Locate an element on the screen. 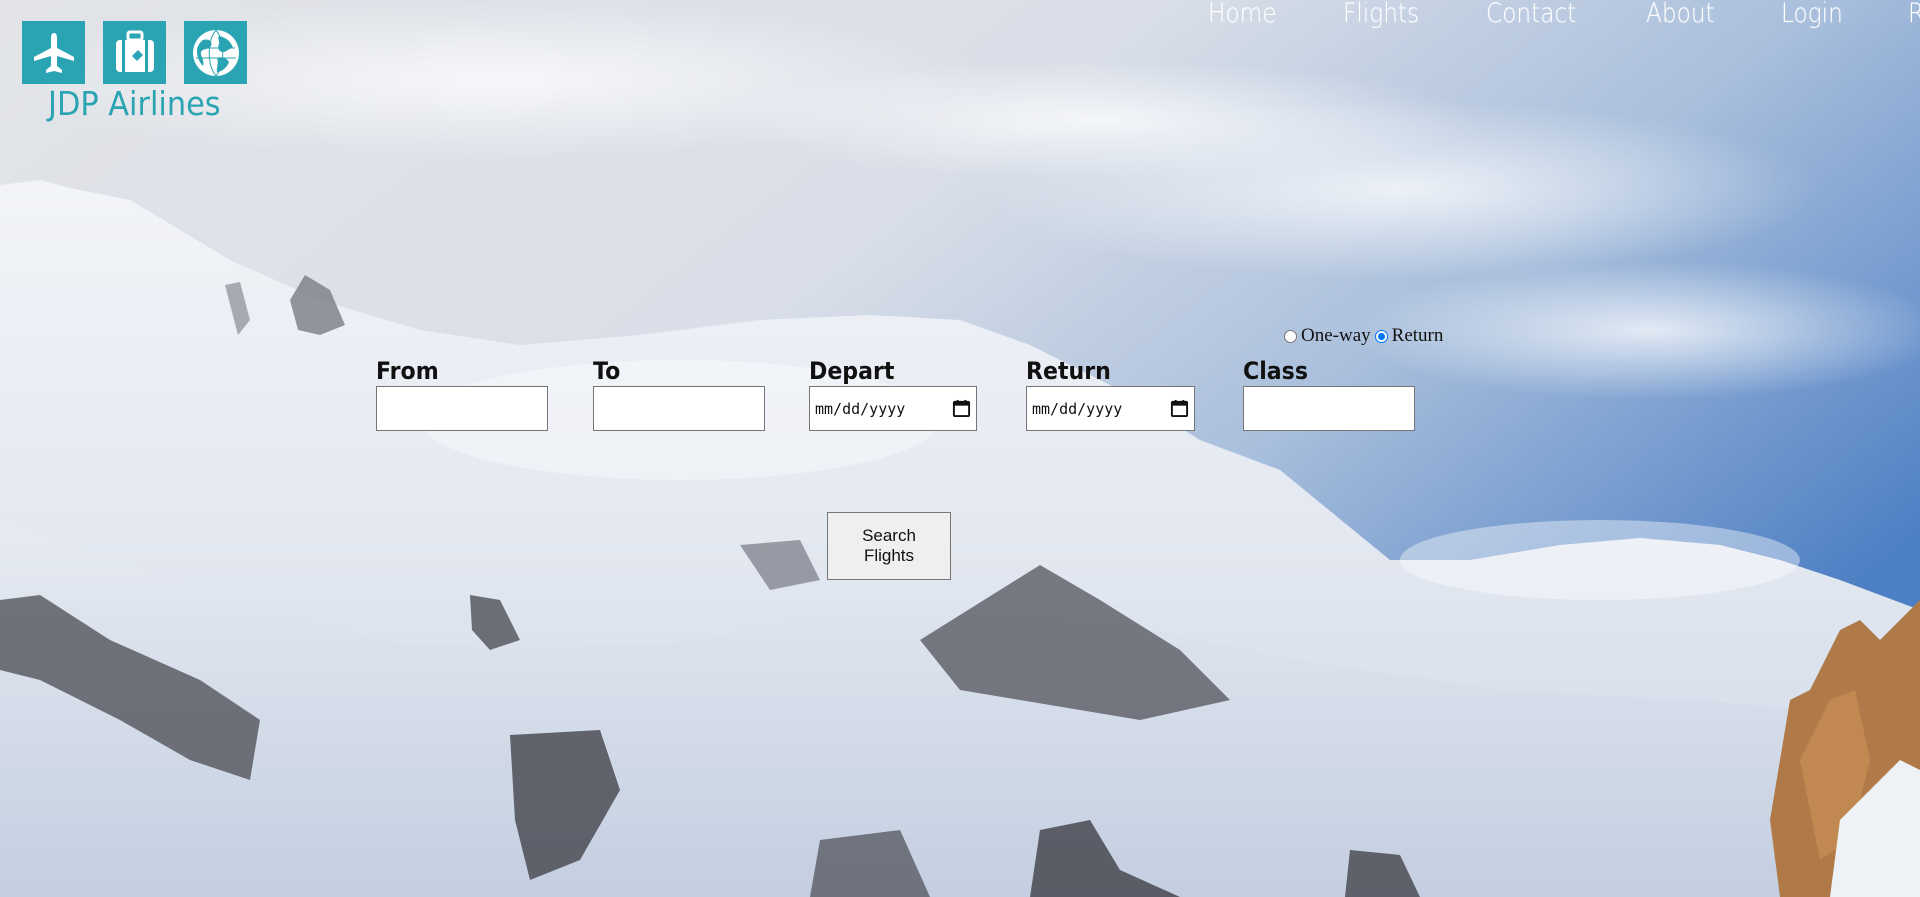  one-way-option: One-way is located at coordinates (1327, 336).